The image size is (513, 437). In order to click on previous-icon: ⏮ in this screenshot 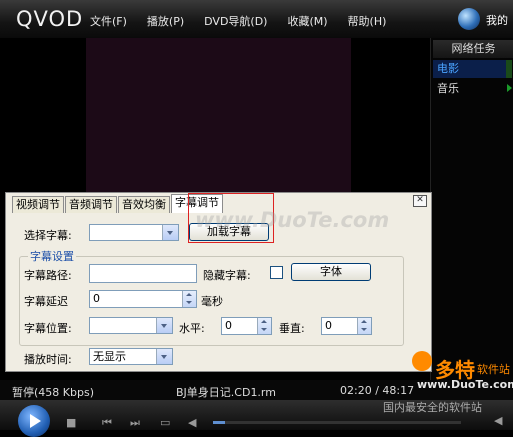, I will do `click(107, 423)`.